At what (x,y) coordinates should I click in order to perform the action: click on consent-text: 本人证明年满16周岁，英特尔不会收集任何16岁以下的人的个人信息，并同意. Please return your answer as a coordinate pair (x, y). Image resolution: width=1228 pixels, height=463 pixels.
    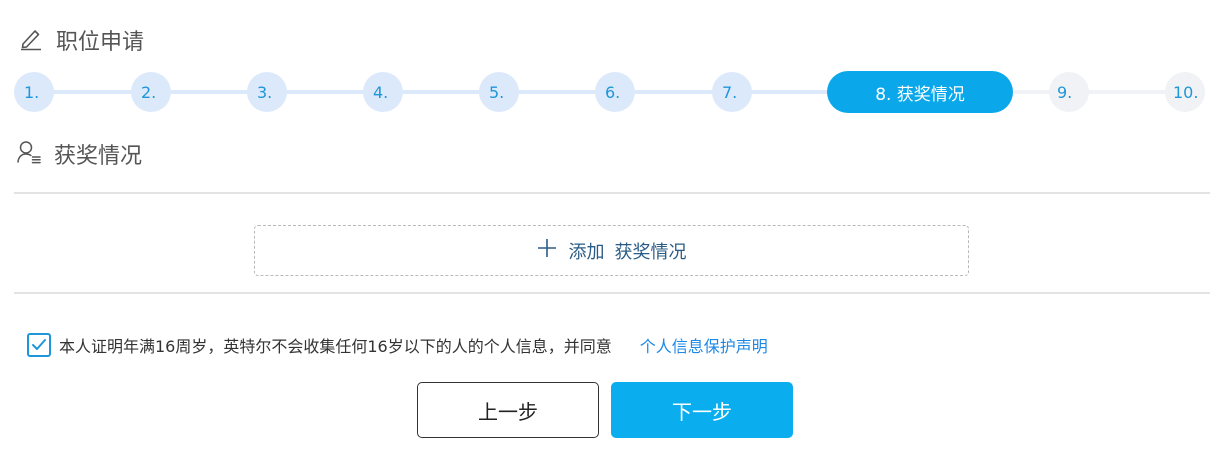
    Looking at the image, I should click on (335, 346).